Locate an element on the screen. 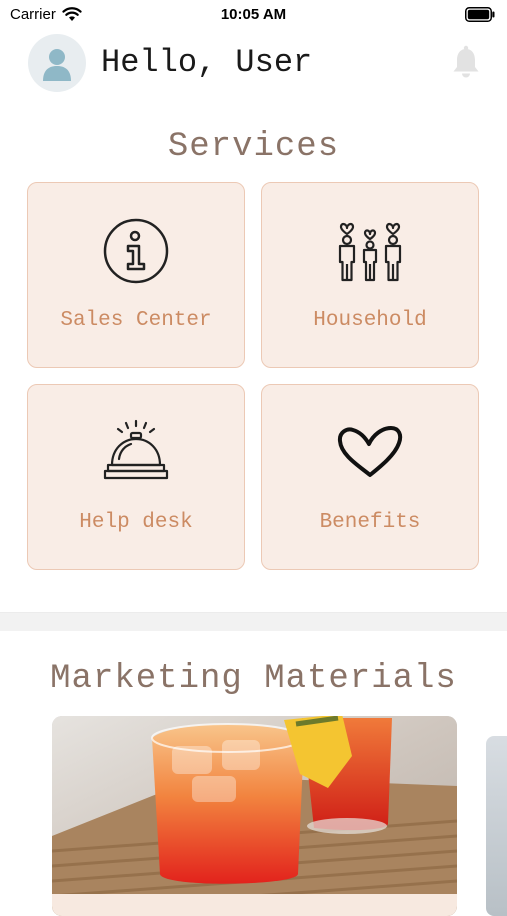  service-bell-icon is located at coordinates (136, 449).